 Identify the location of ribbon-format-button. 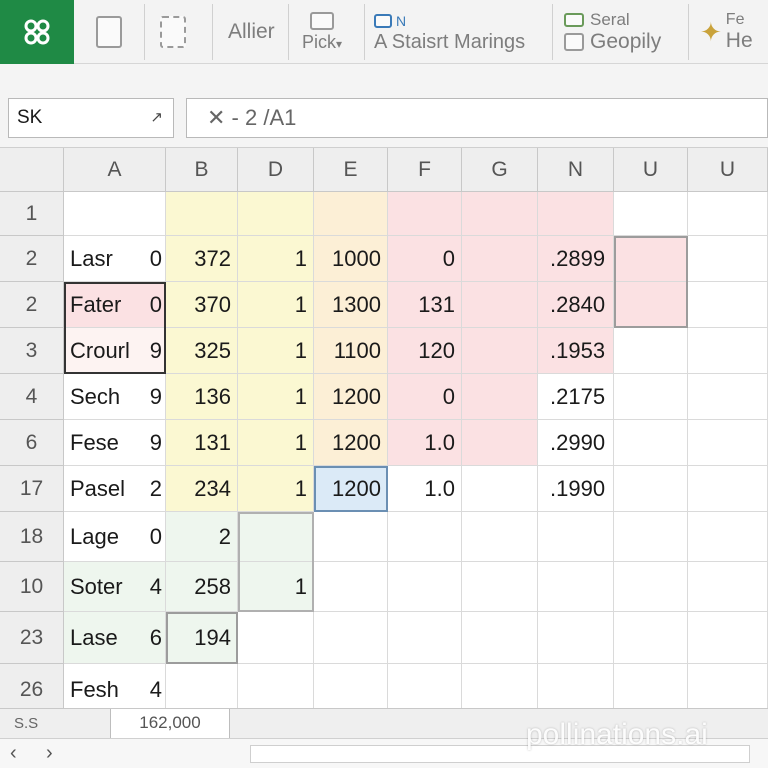
(173, 32).